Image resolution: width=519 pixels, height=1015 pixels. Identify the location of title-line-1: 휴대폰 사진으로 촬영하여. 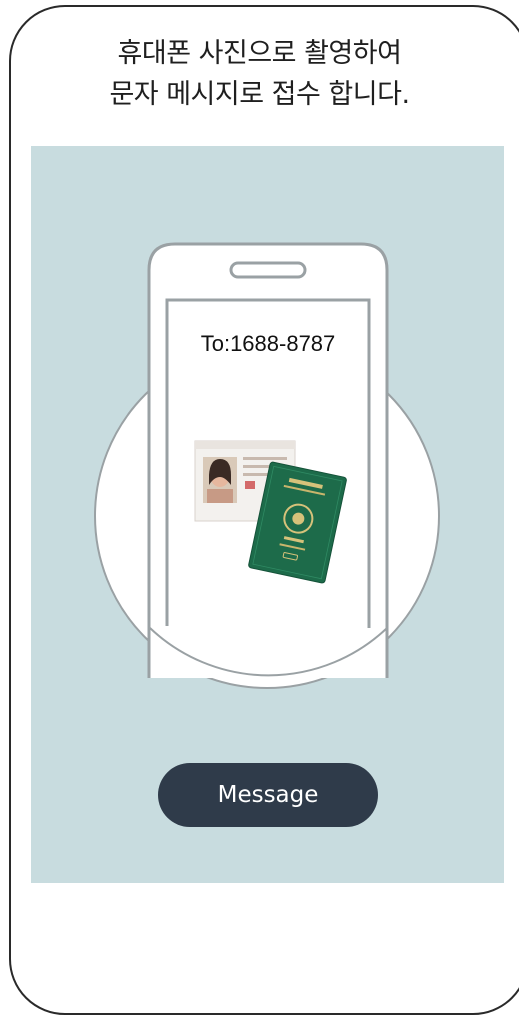
(259, 53).